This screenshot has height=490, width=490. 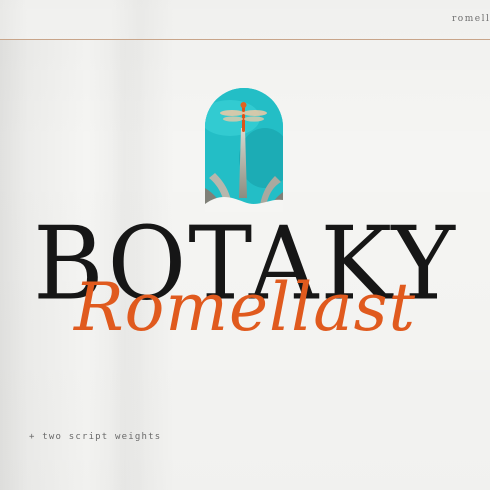 What do you see at coordinates (245, 39) in the screenshot?
I see `top-divider` at bounding box center [245, 39].